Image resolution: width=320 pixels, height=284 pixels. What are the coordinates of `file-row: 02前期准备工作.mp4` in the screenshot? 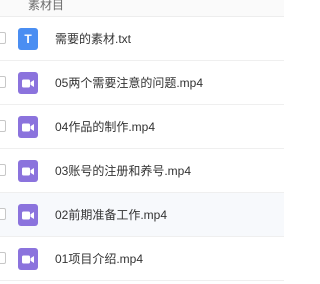 It's located at (142, 215).